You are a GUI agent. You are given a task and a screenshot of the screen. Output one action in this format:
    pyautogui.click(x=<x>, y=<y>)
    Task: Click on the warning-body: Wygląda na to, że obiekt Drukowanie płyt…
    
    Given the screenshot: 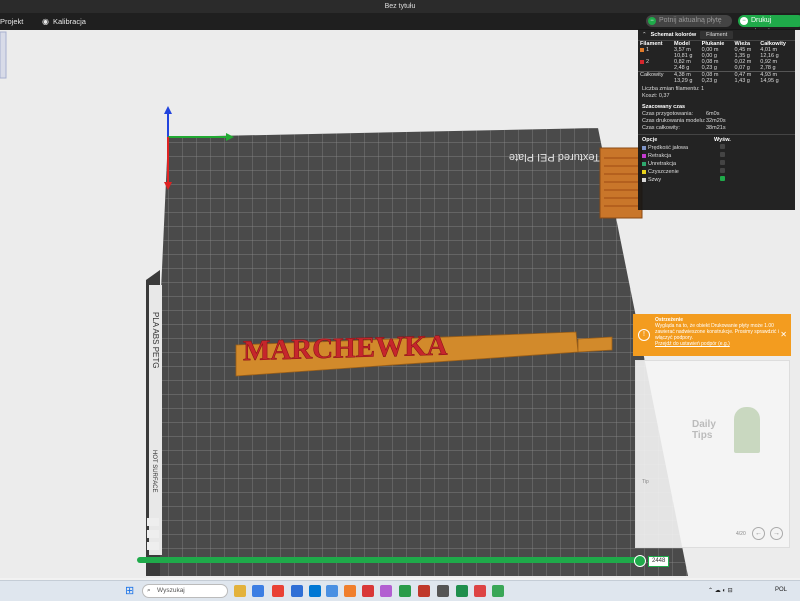 What is the action you would take?
    pyautogui.click(x=717, y=332)
    